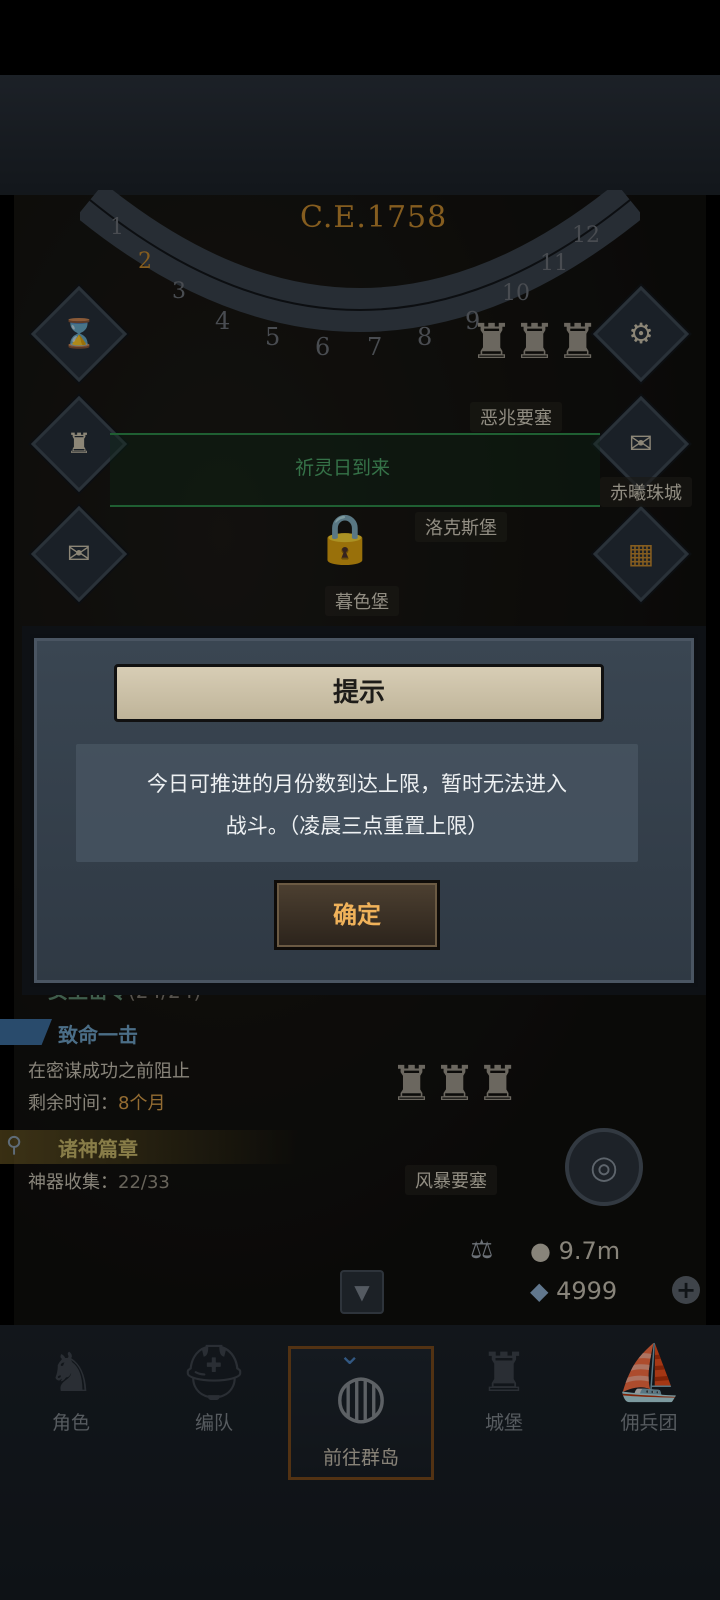 The width and height of the screenshot is (720, 1600). I want to click on dialog-message-line1: 今日可推进的月份数到达上限，暂时无法进入, so click(357, 784).